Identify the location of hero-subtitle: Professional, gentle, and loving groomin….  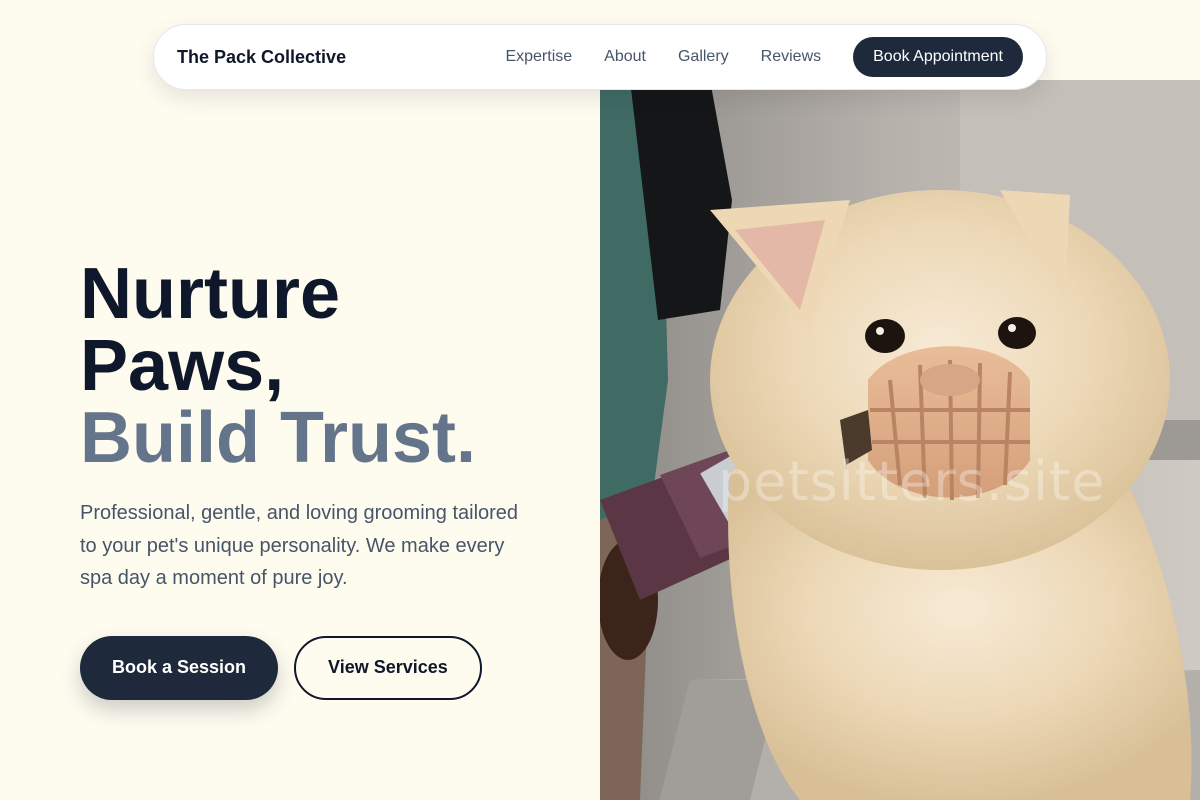
(299, 545).